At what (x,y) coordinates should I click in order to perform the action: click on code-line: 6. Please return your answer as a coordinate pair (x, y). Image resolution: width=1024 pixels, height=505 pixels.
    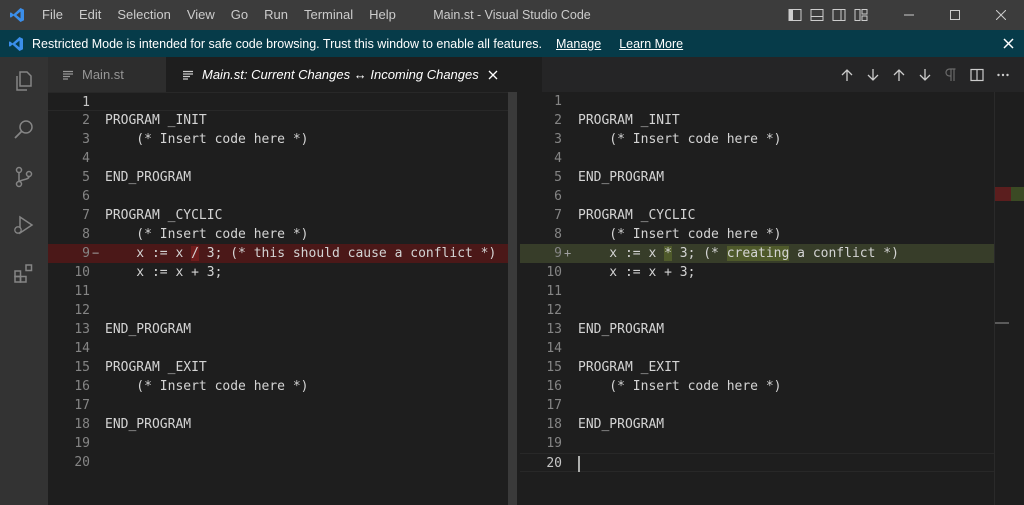
    Looking at the image, I should click on (278, 196).